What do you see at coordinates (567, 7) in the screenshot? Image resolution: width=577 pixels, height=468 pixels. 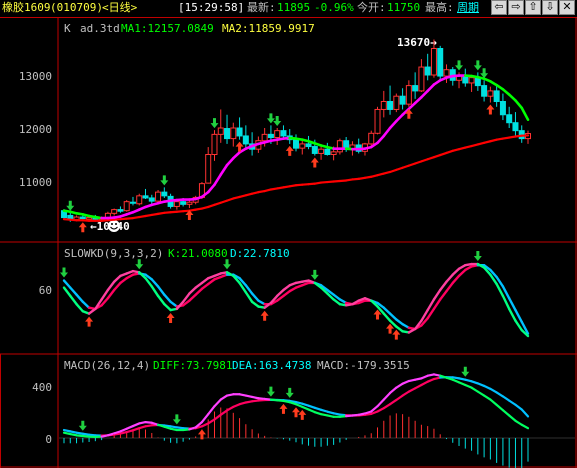 I see `close-icon: ✕` at bounding box center [567, 7].